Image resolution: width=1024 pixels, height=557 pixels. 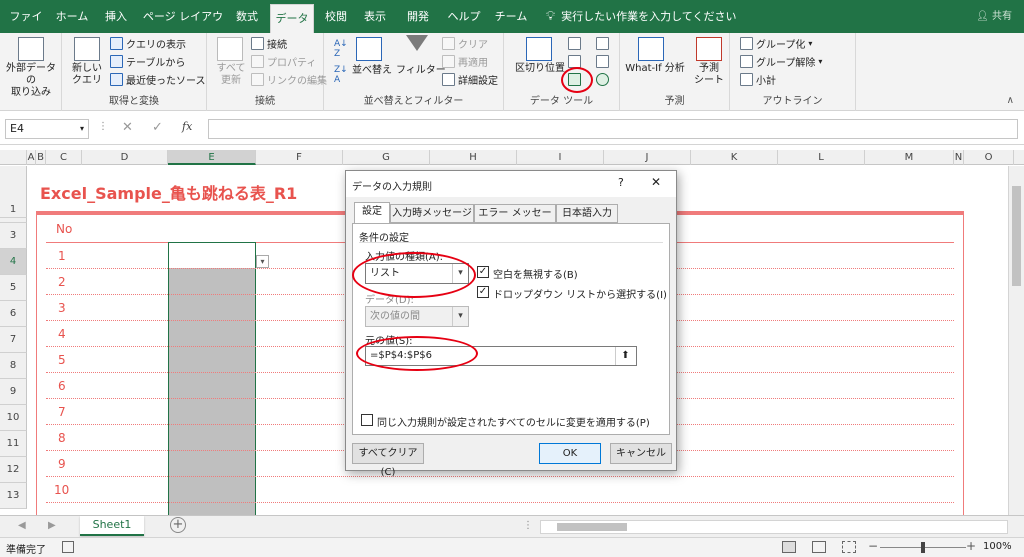 What do you see at coordinates (709, 75) in the screenshot?
I see `forecast-sheet-button: 予測 シート` at bounding box center [709, 75].